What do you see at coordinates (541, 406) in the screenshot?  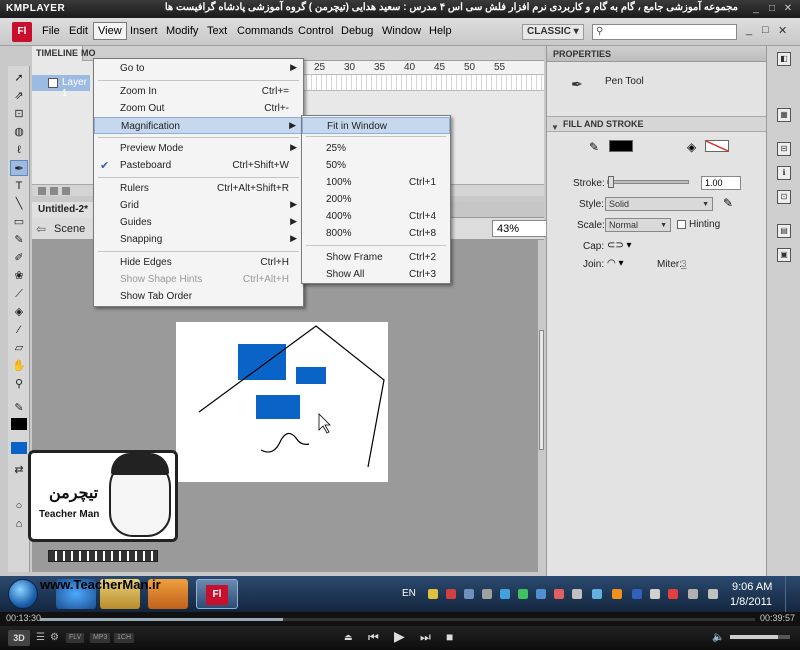 I see `vertical-scrollbar` at bounding box center [541, 406].